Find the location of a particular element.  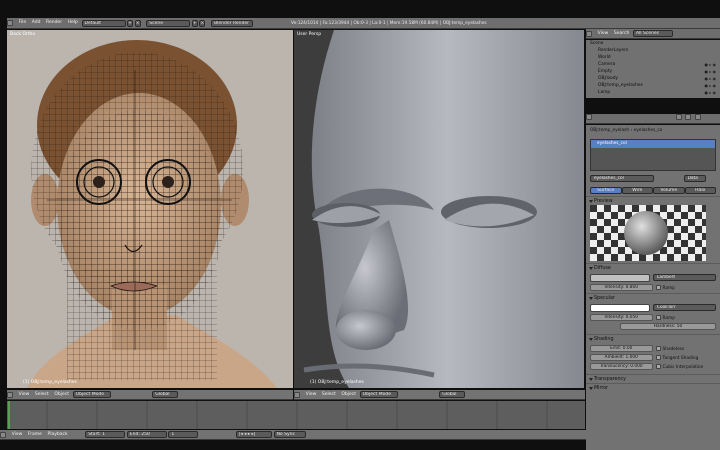

start-frame-field: Start: 1 is located at coordinates (105, 434).